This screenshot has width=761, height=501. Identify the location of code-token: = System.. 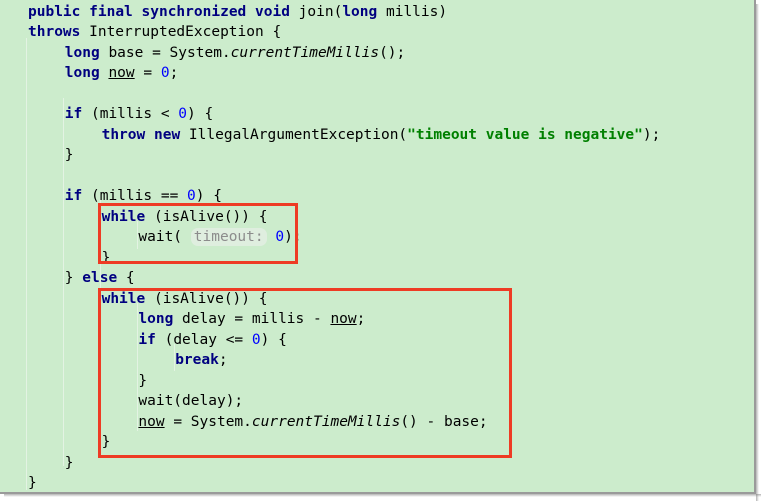
(208, 422).